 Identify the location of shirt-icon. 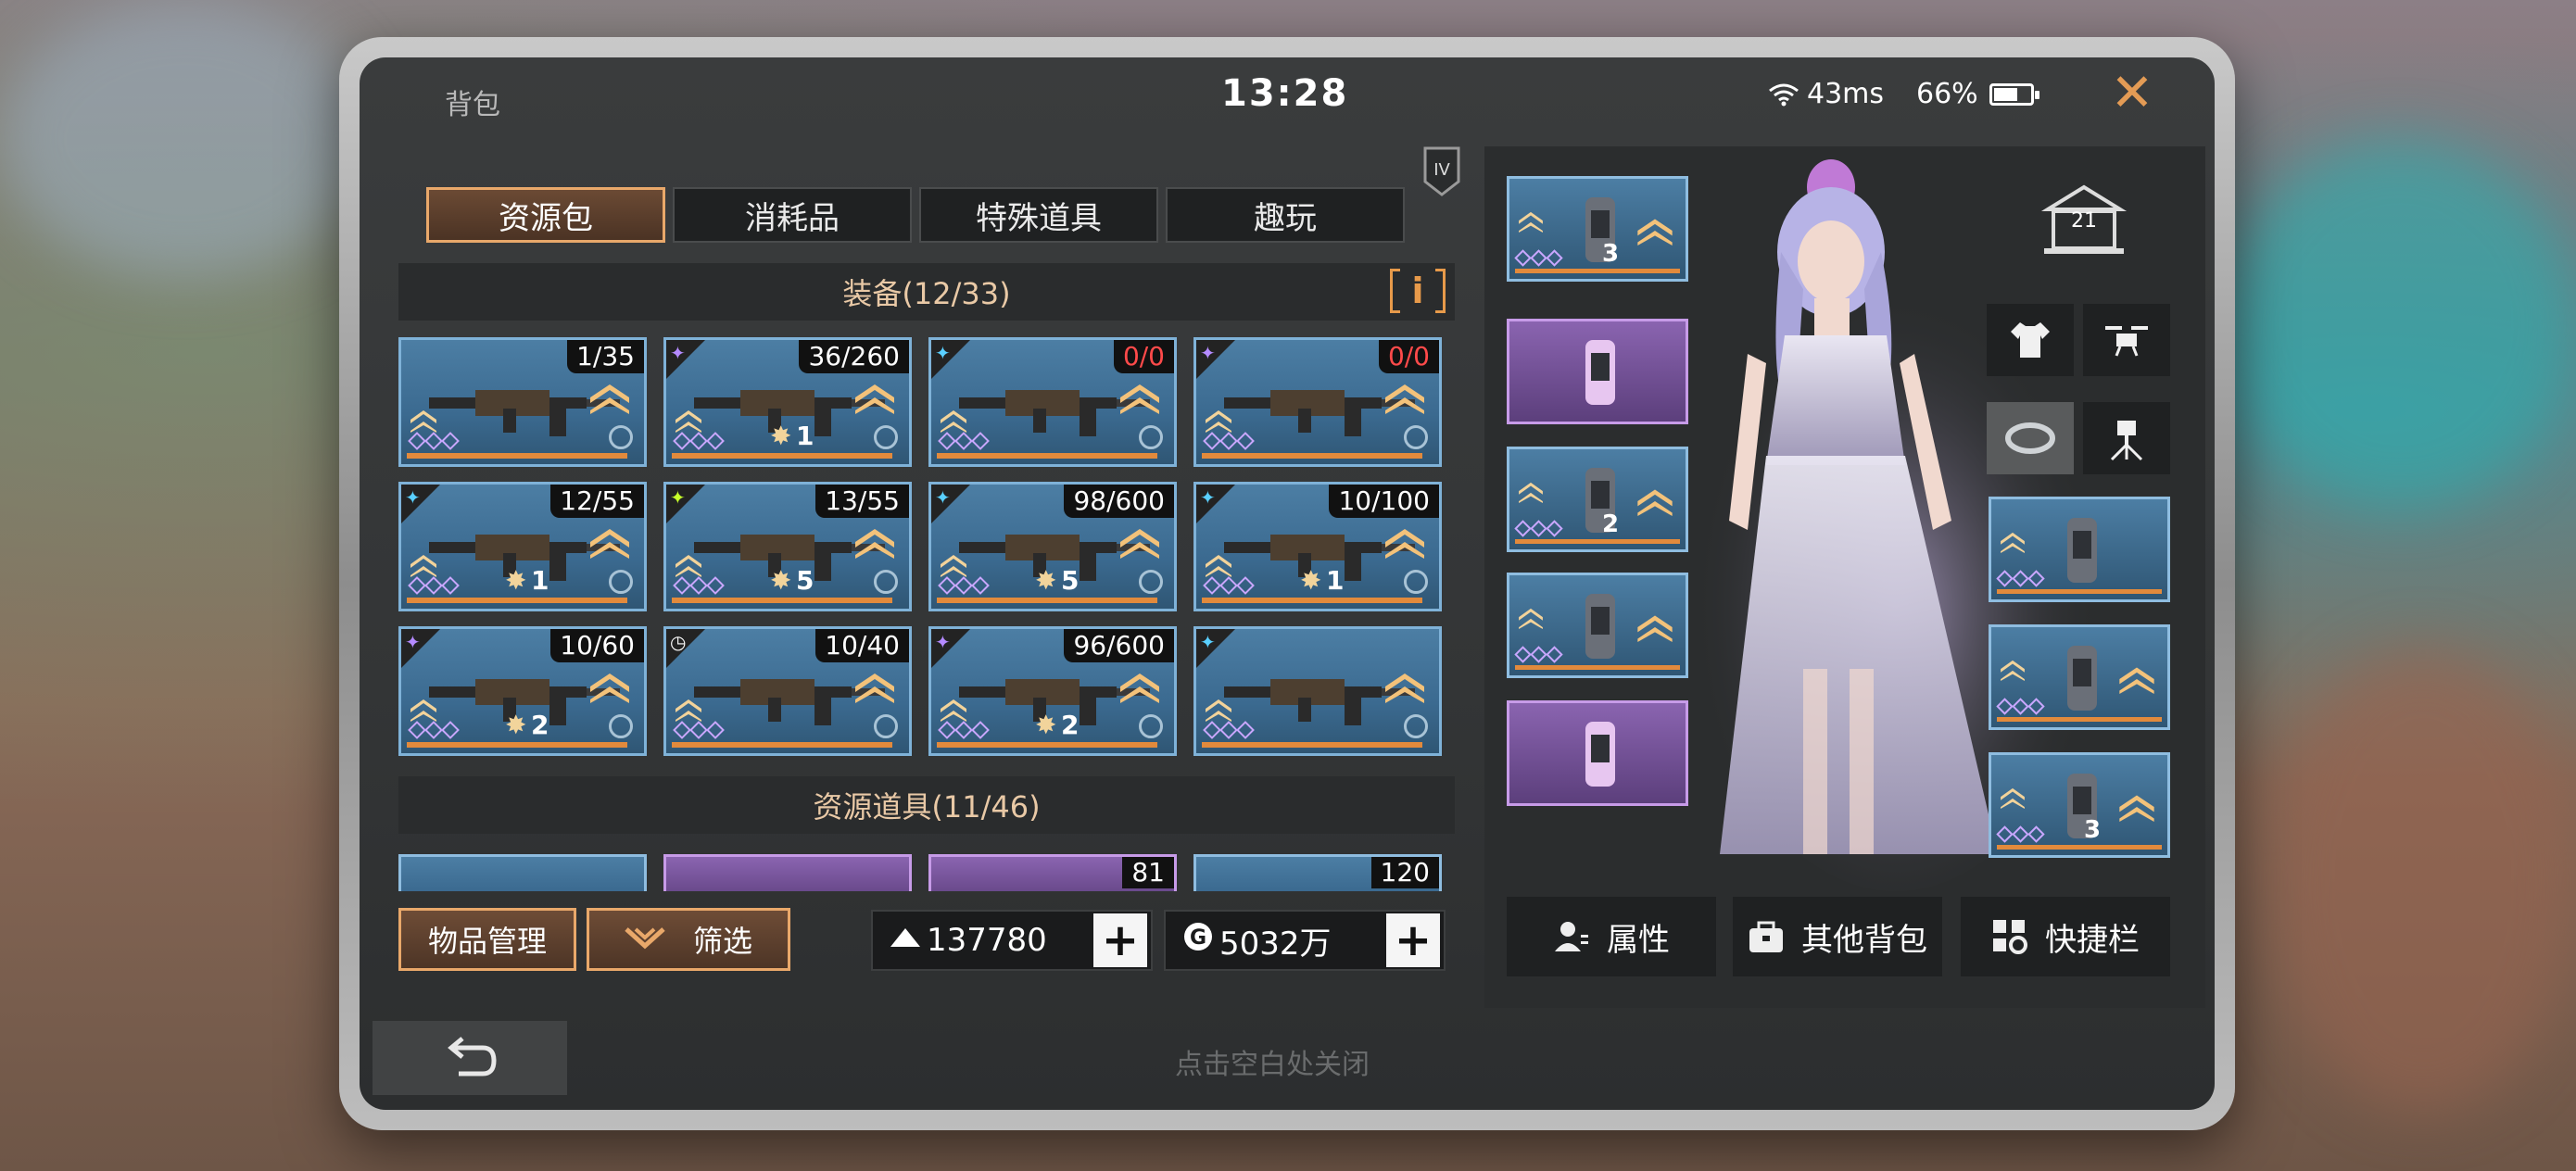
(2030, 340).